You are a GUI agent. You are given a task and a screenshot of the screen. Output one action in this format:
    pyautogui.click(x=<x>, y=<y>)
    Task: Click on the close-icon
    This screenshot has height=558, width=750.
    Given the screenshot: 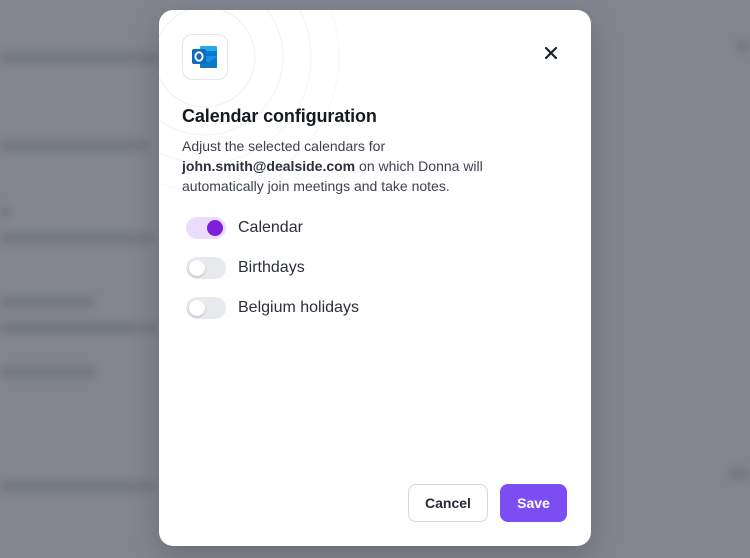 What is the action you would take?
    pyautogui.click(x=551, y=53)
    